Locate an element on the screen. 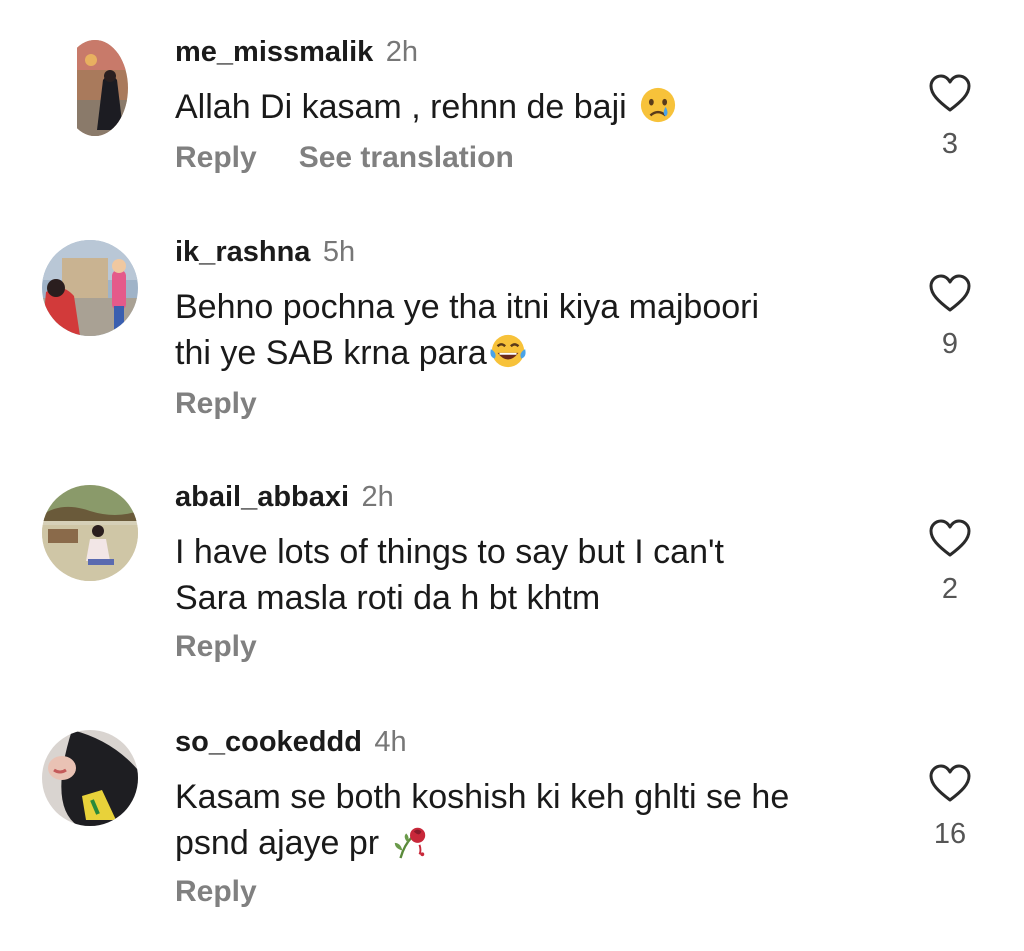  comment-text: Allah Di kasam , rehnn de baji is located at coordinates (535, 107).